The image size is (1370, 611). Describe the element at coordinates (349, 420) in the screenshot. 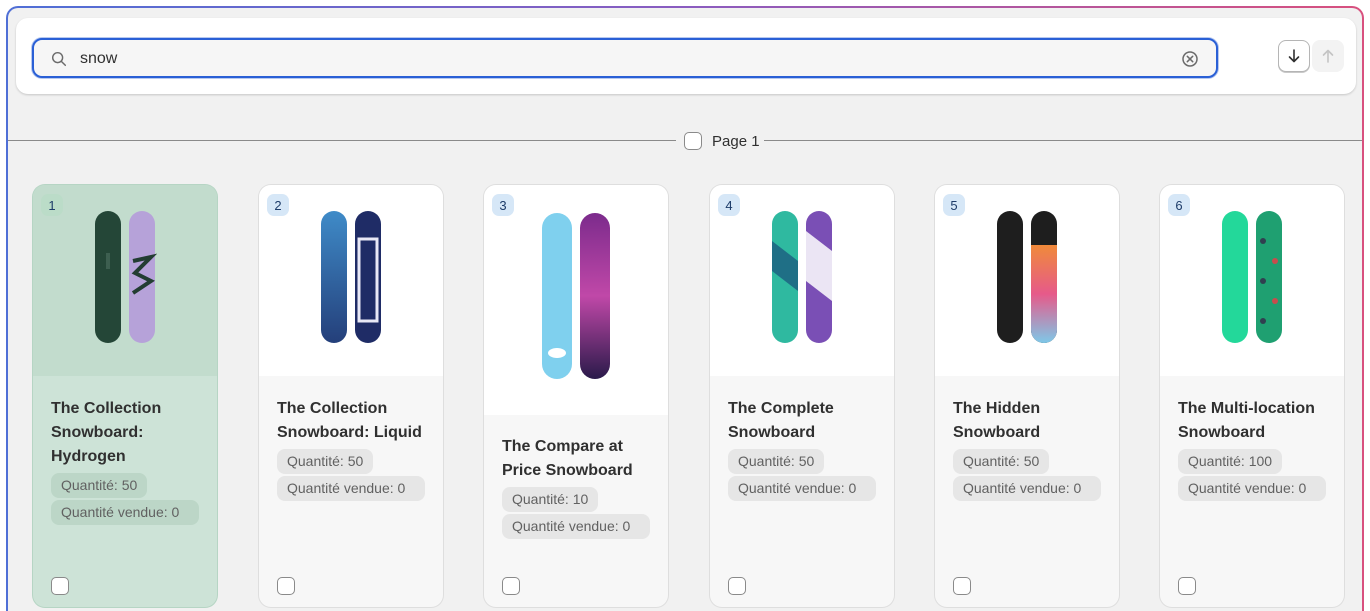

I see `product-title: The Collection Snowboard: Liquid` at that location.